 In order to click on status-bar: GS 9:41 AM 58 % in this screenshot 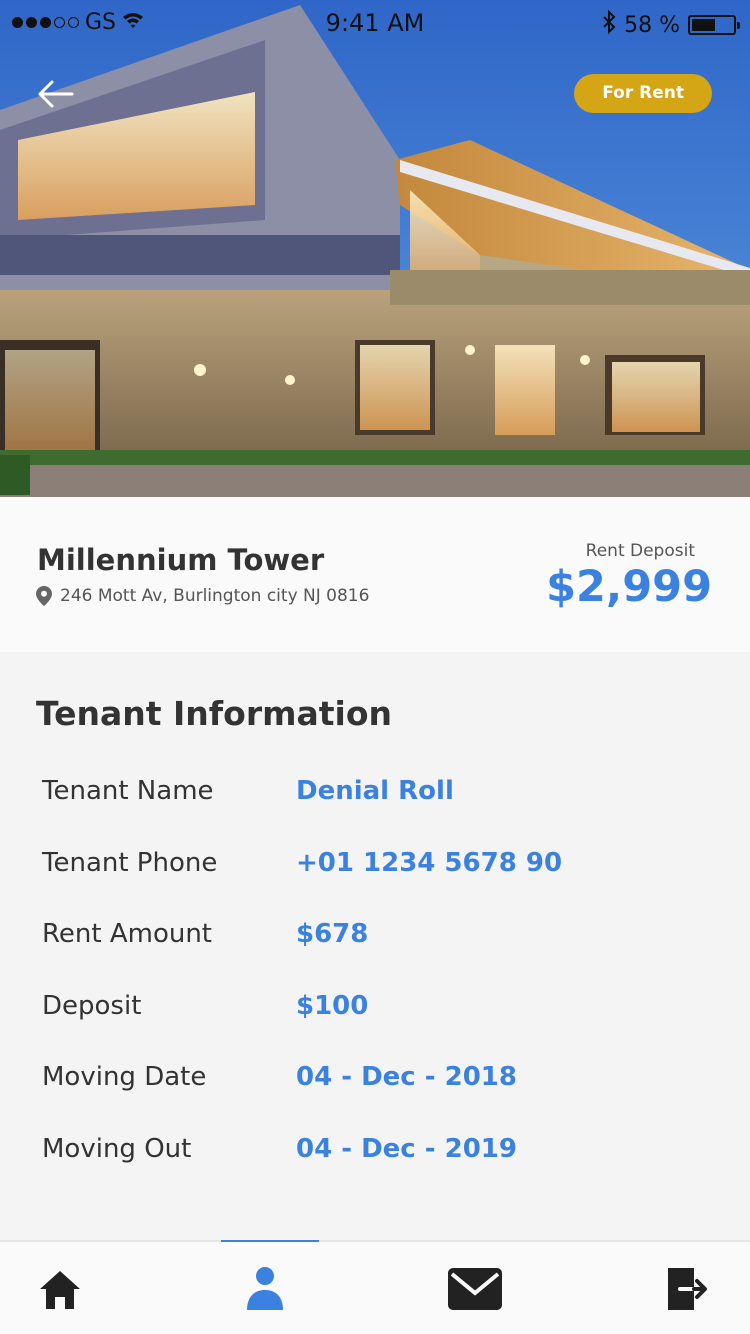, I will do `click(375, 24)`.